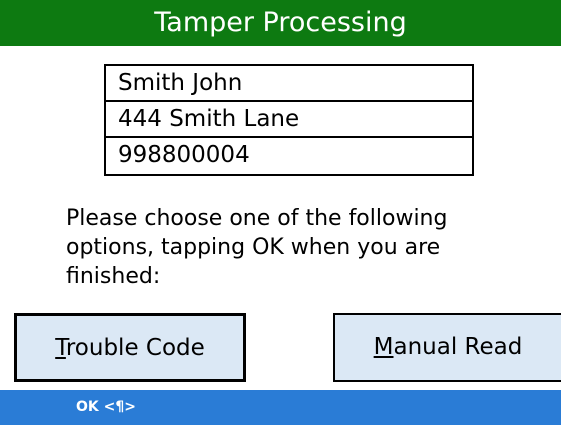  What do you see at coordinates (135, 348) in the screenshot?
I see `trouble-code-label: rouble Code` at bounding box center [135, 348].